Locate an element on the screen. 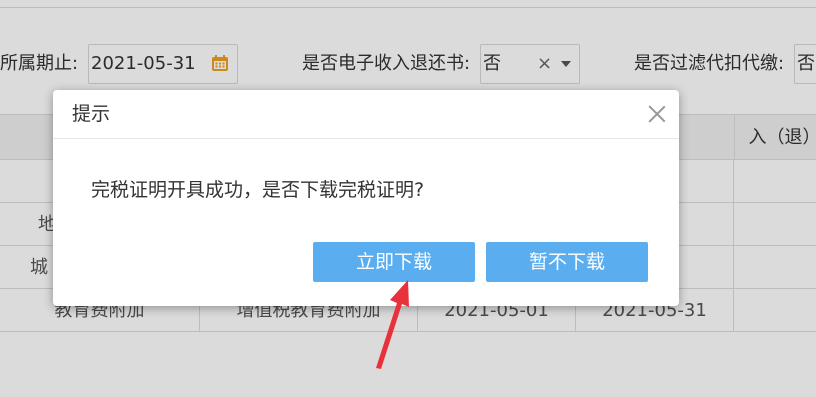  dialog-message: 完税证明开具成功，是否下载完税证明? is located at coordinates (258, 190).